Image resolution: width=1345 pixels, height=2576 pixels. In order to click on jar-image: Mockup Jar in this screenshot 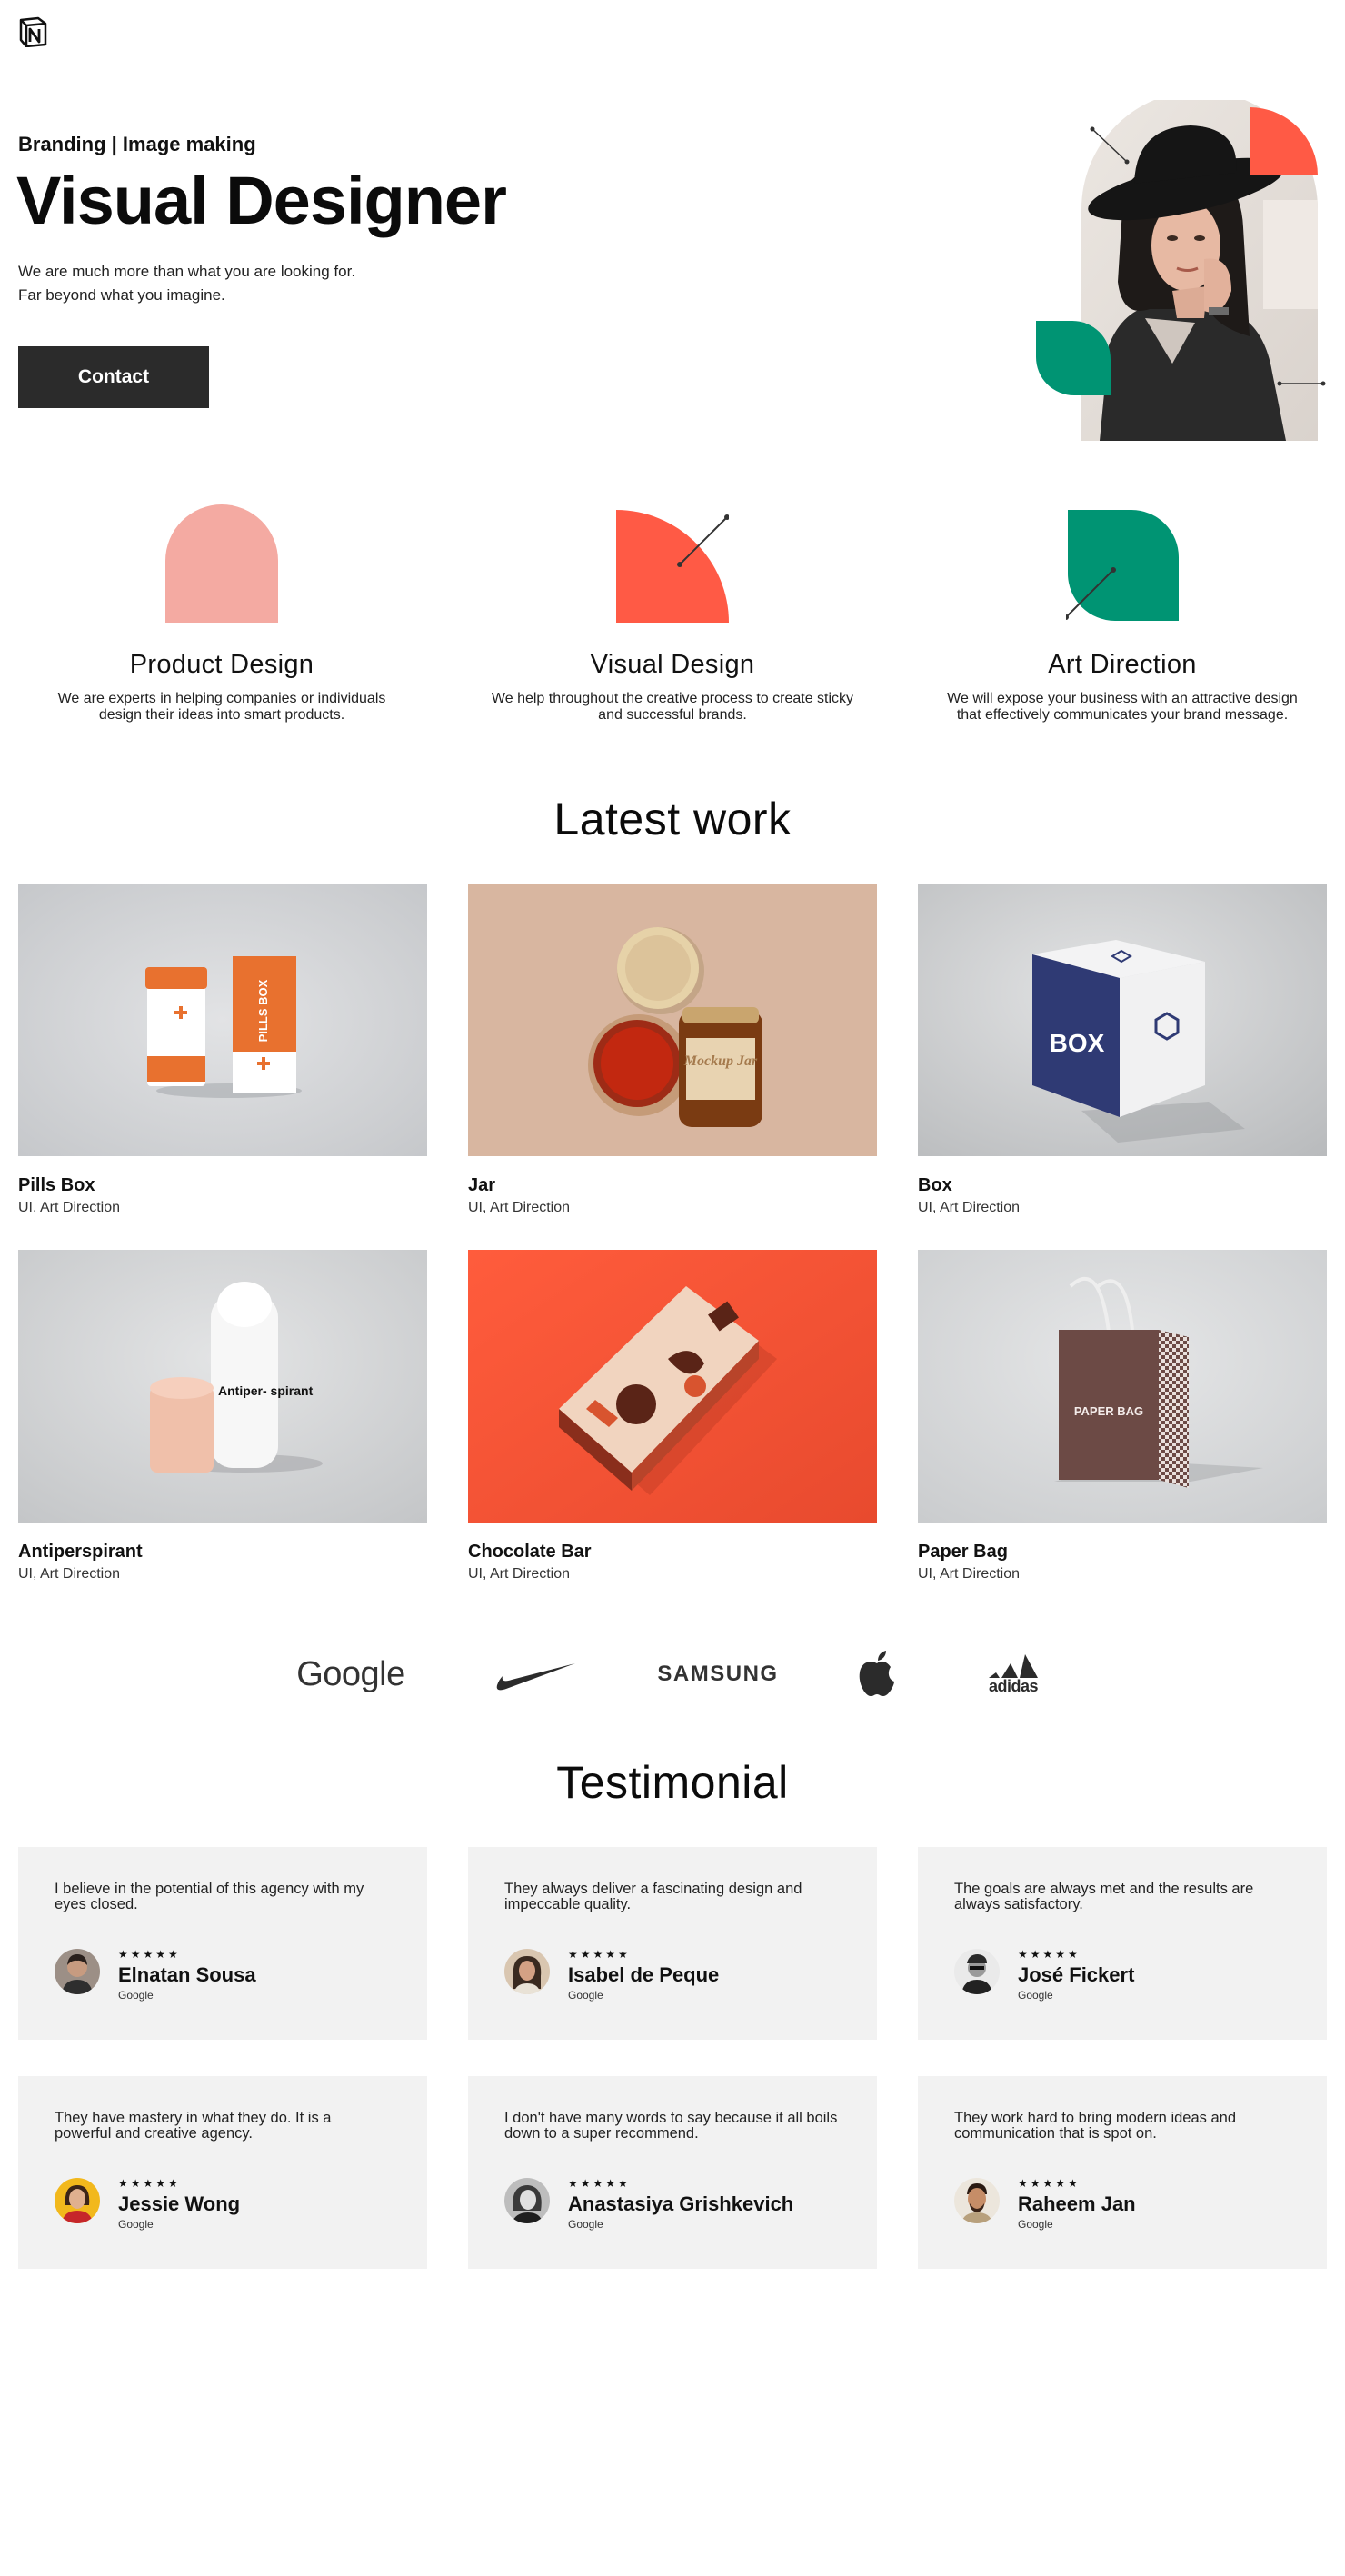, I will do `click(672, 1020)`.